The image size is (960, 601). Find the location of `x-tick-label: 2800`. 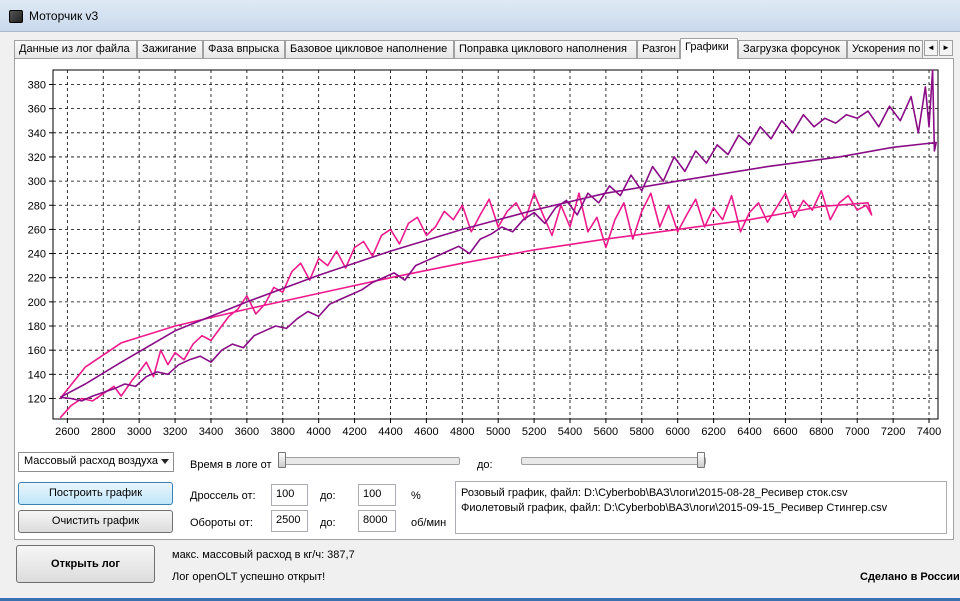

x-tick-label: 2800 is located at coordinates (103, 432).